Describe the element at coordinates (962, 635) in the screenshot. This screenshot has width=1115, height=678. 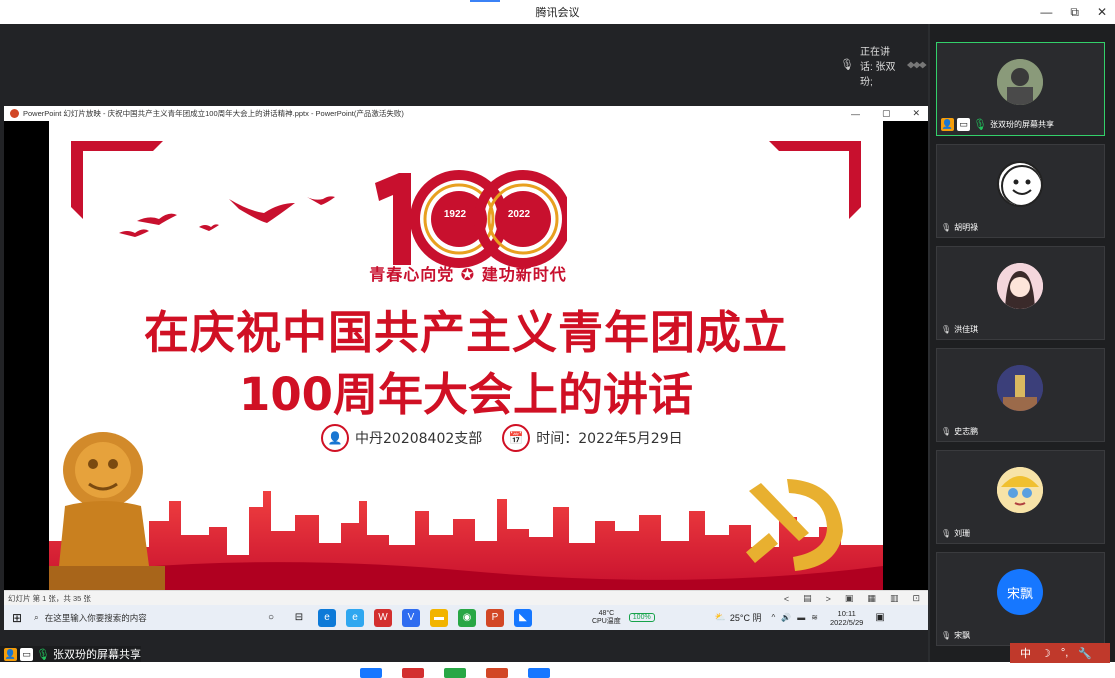
I see `participant-name: 宋飘` at that location.